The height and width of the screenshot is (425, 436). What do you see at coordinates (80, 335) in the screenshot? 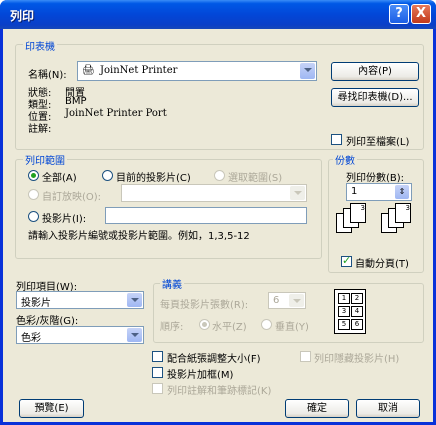
I see `color-select: 色彩` at bounding box center [80, 335].